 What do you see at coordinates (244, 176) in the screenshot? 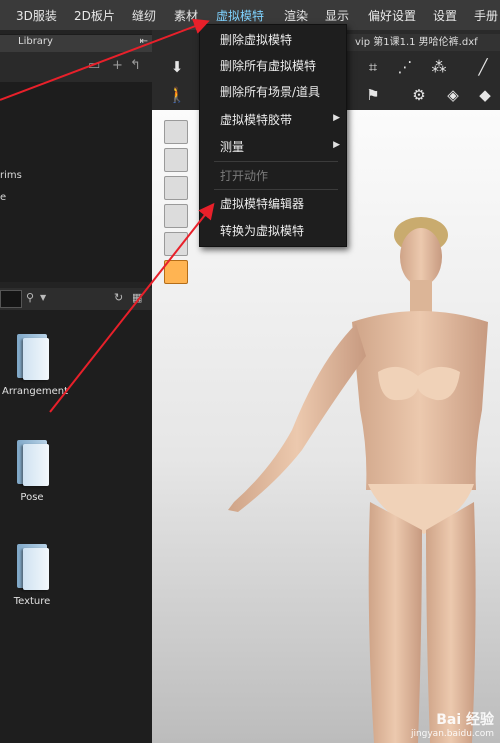
I see `menu-item-open-motion: 打开动作` at bounding box center [244, 176].